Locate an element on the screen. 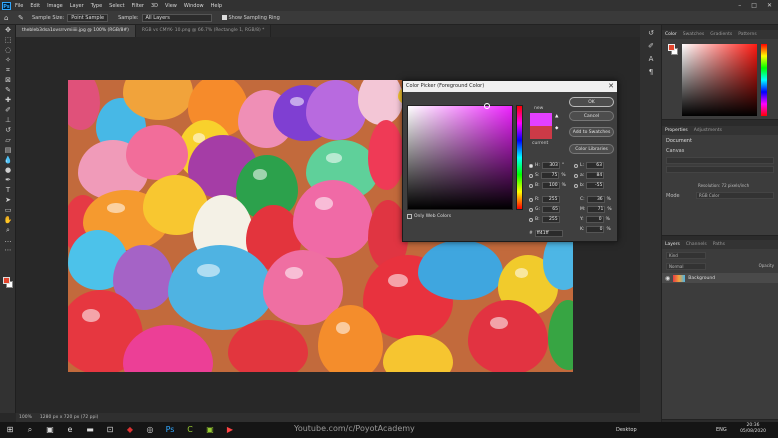 Image resolution: width=778 pixels, height=438 pixels. type-tool-icon: T is located at coordinates (8, 190).